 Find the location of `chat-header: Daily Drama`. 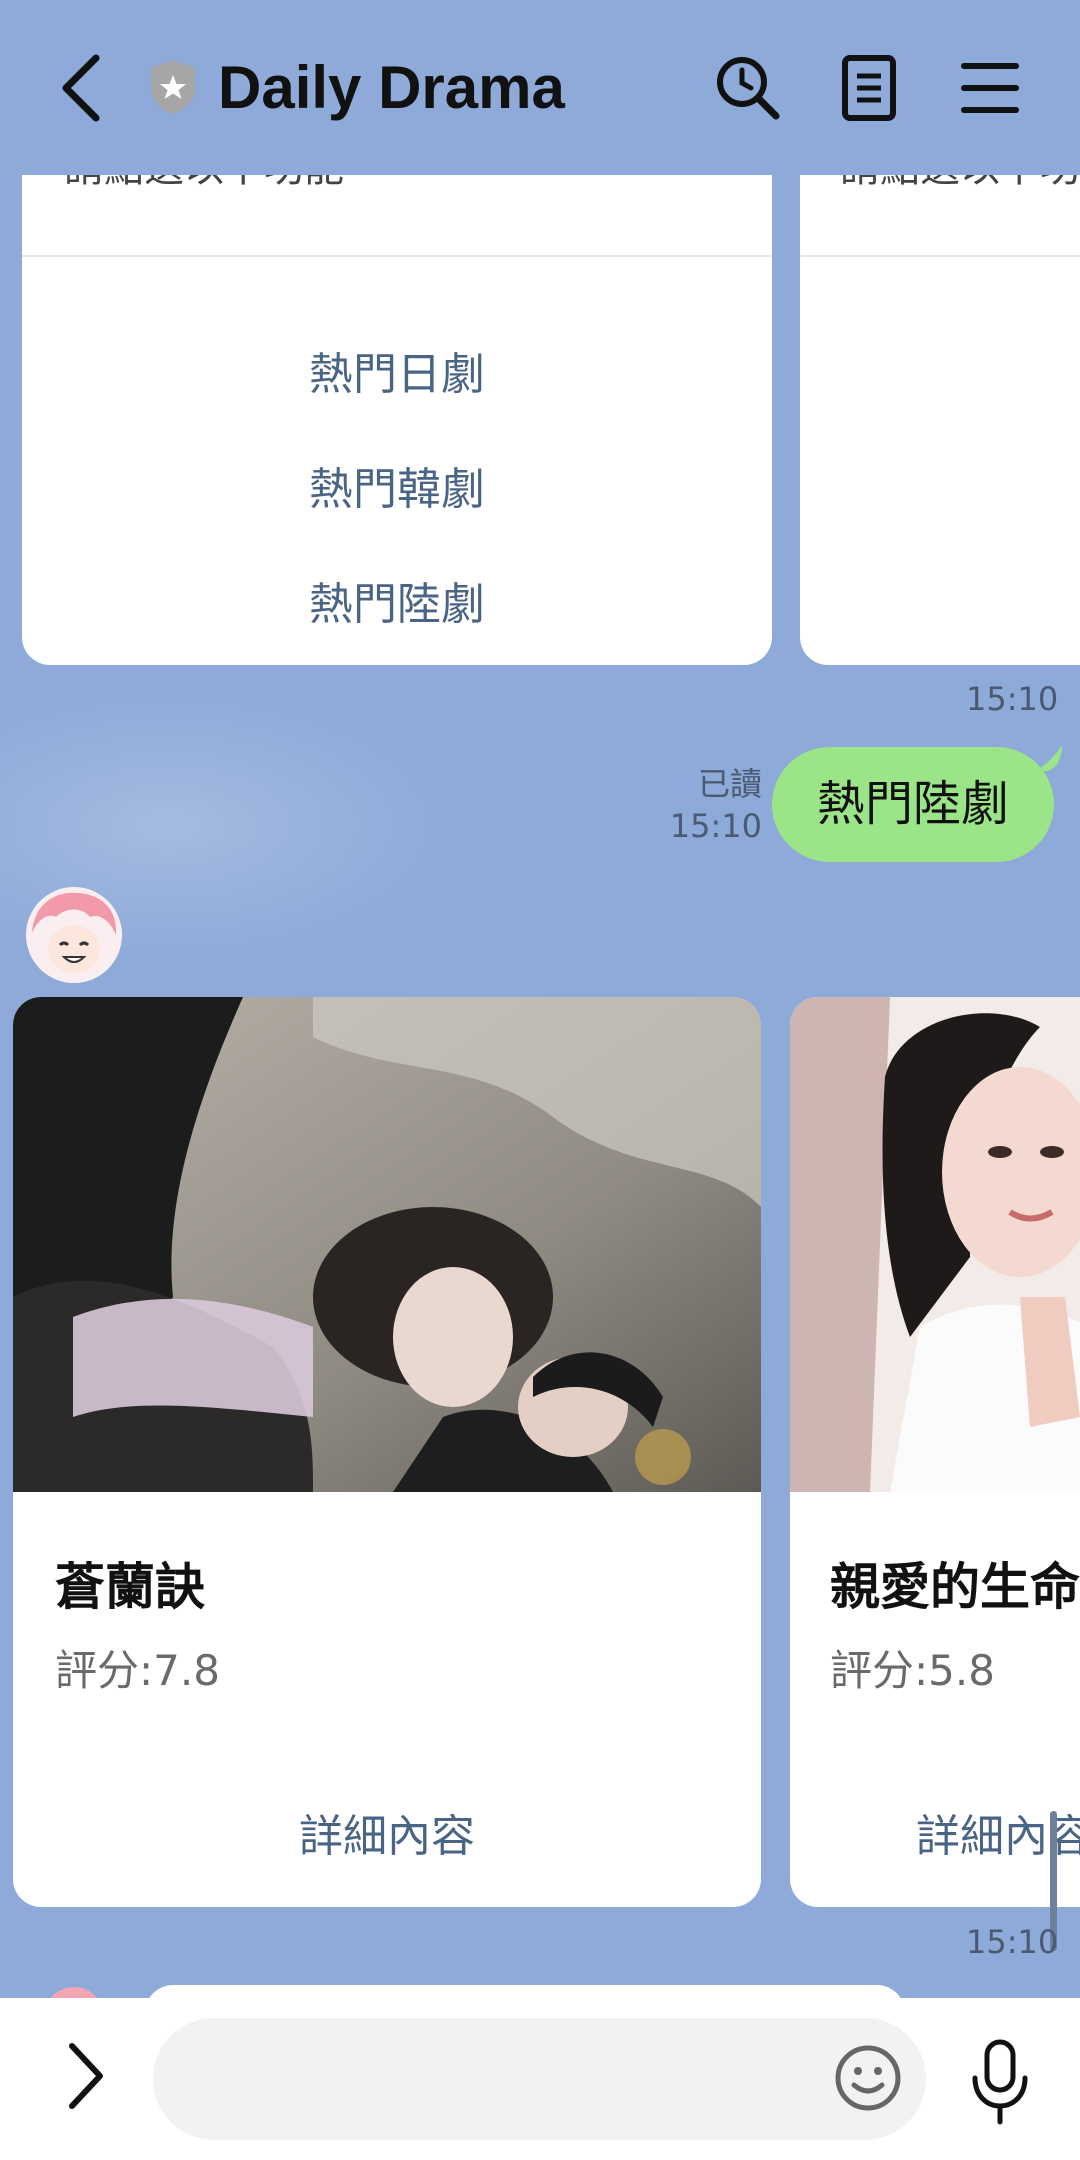

chat-header: Daily Drama is located at coordinates (540, 87).